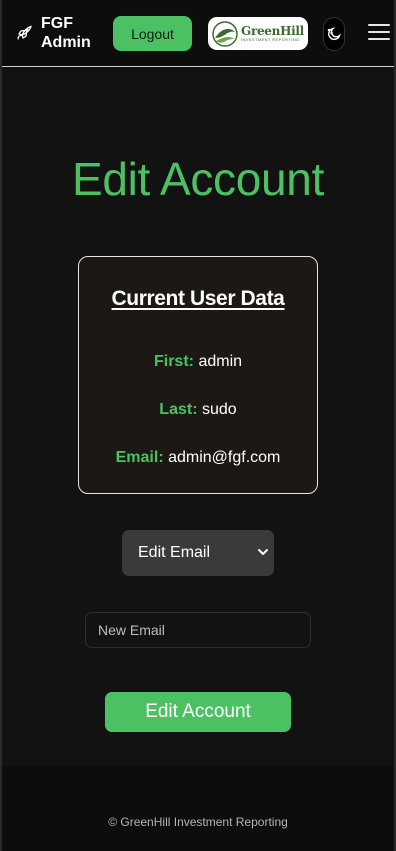 The image size is (396, 851). Describe the element at coordinates (152, 33) in the screenshot. I see `logout-button: Logout` at that location.